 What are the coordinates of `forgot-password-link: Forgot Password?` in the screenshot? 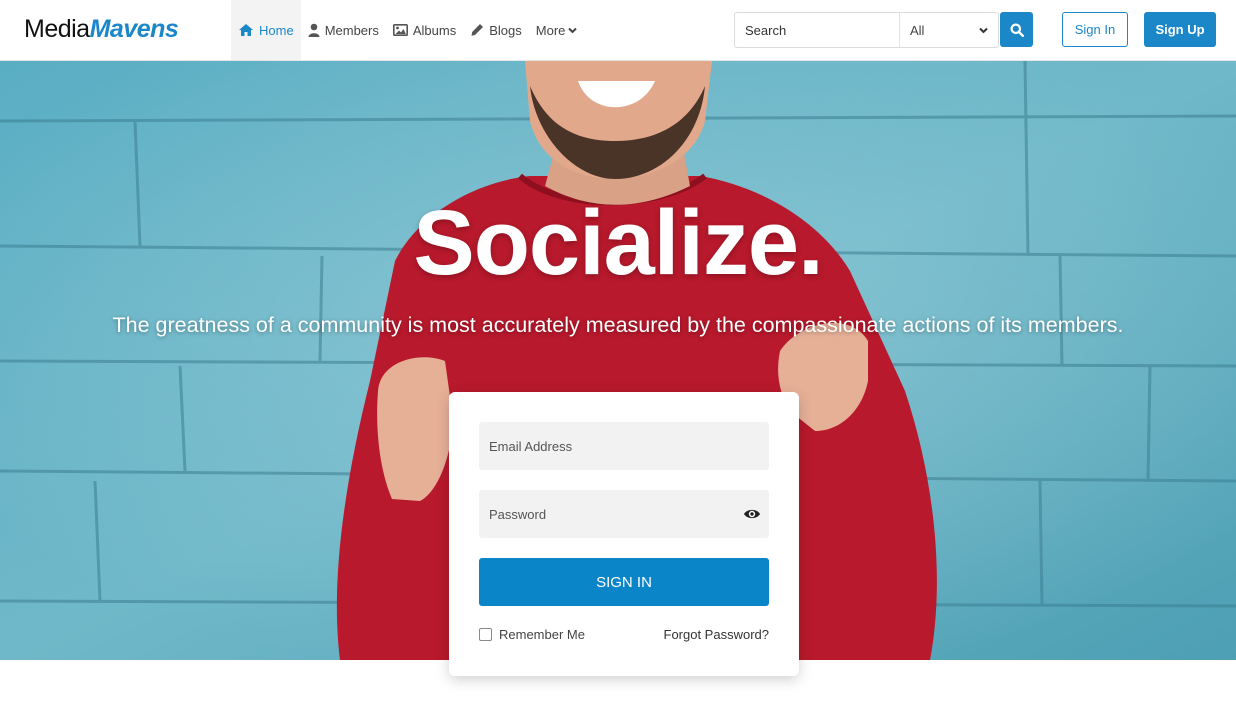 It's located at (717, 634).